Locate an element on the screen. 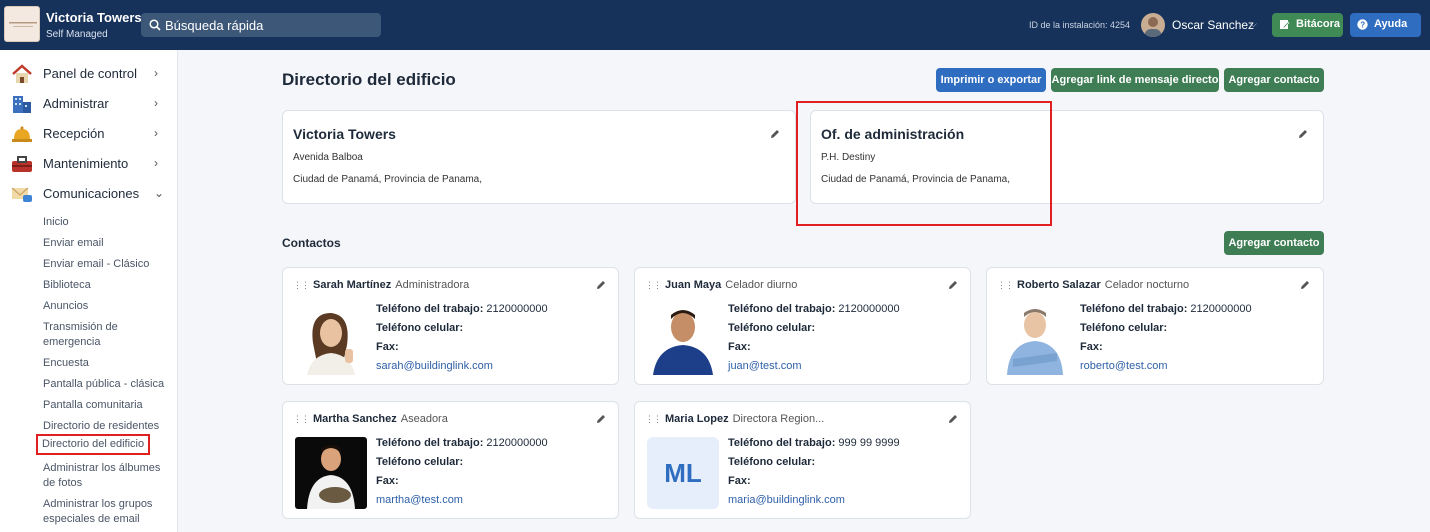 The width and height of the screenshot is (1430, 532). submenu-item: Enviar email - Clásico is located at coordinates (105, 264).